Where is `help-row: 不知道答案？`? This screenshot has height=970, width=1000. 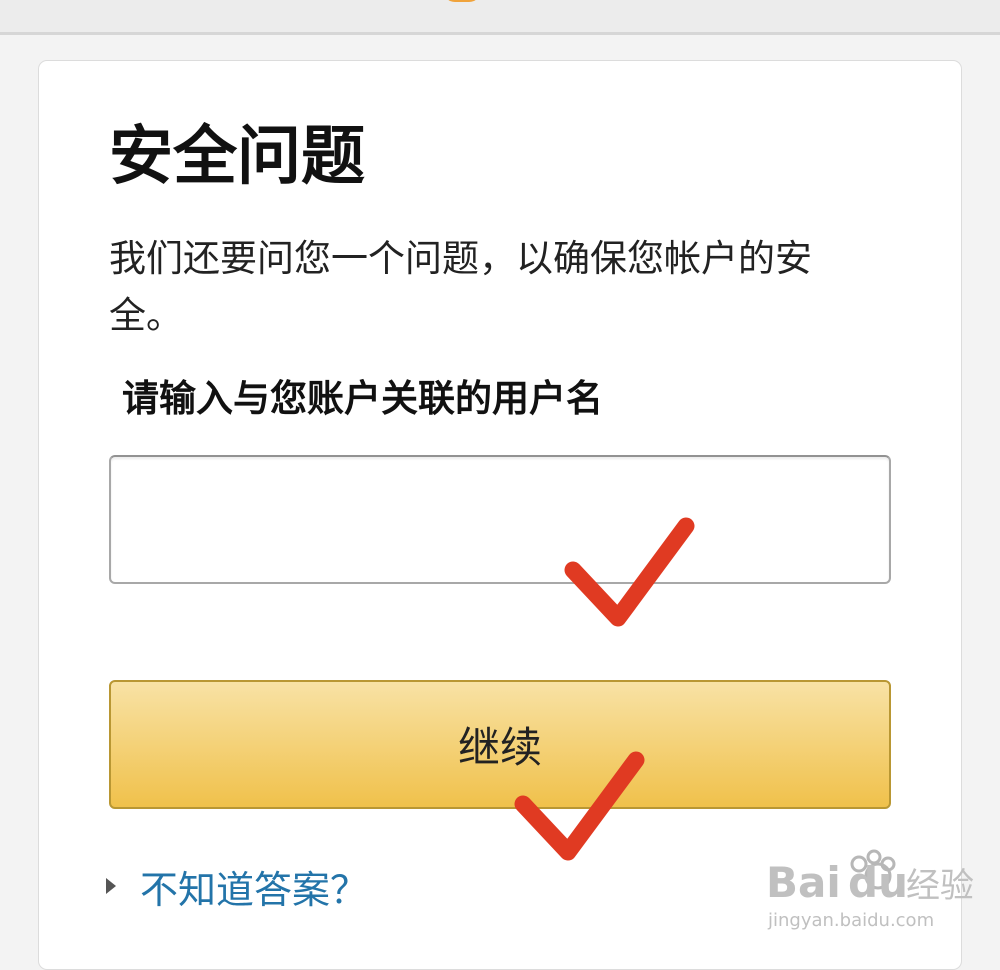 help-row: 不知道答案？ is located at coordinates (237, 886).